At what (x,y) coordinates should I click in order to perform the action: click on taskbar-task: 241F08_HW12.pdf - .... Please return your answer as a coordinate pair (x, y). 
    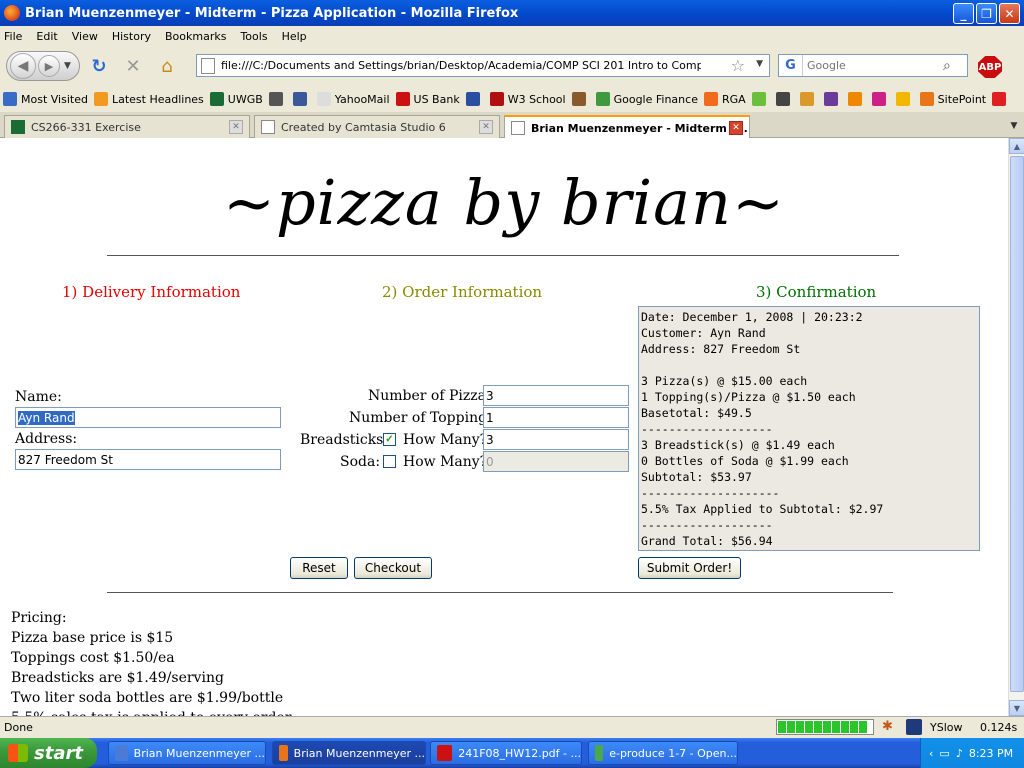
    Looking at the image, I should click on (506, 753).